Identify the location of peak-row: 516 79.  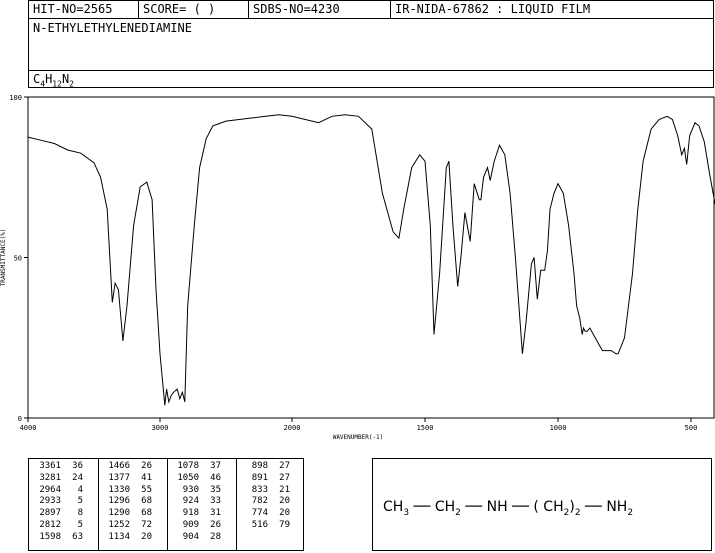
(264, 526).